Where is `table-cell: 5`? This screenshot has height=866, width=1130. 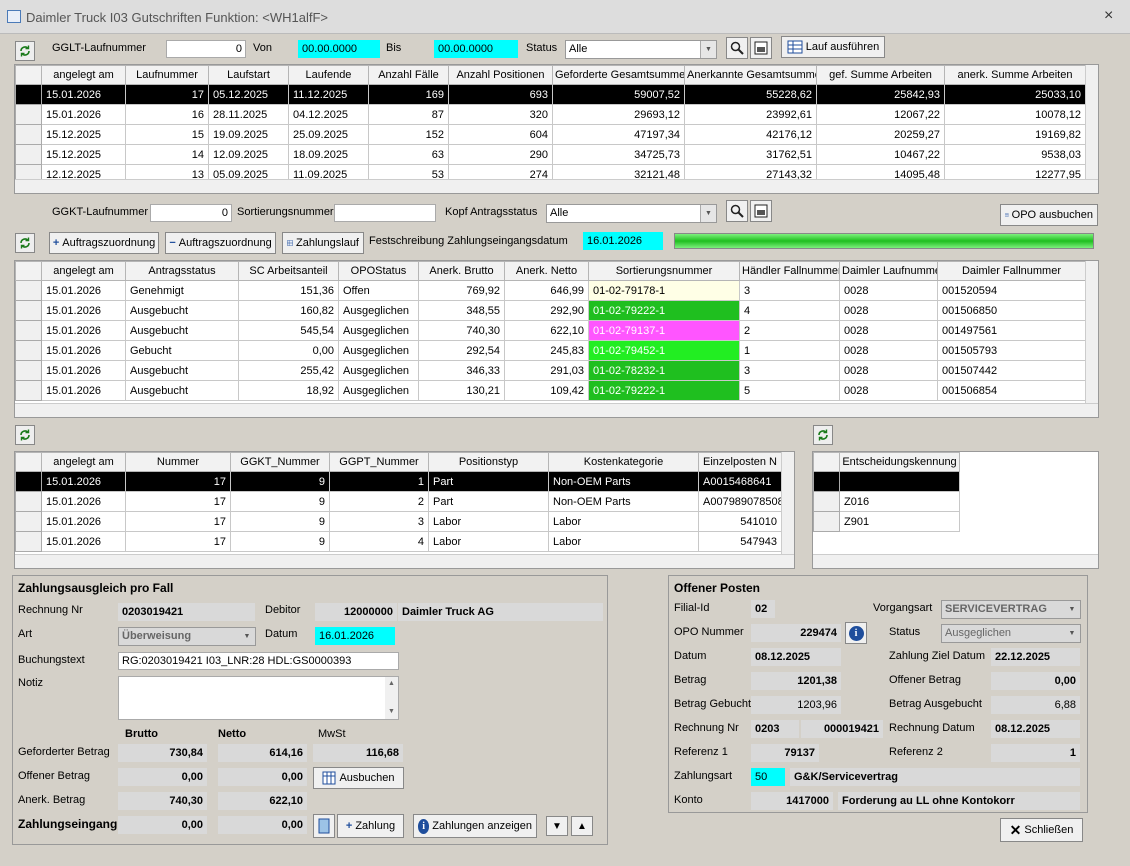 table-cell: 5 is located at coordinates (789, 390).